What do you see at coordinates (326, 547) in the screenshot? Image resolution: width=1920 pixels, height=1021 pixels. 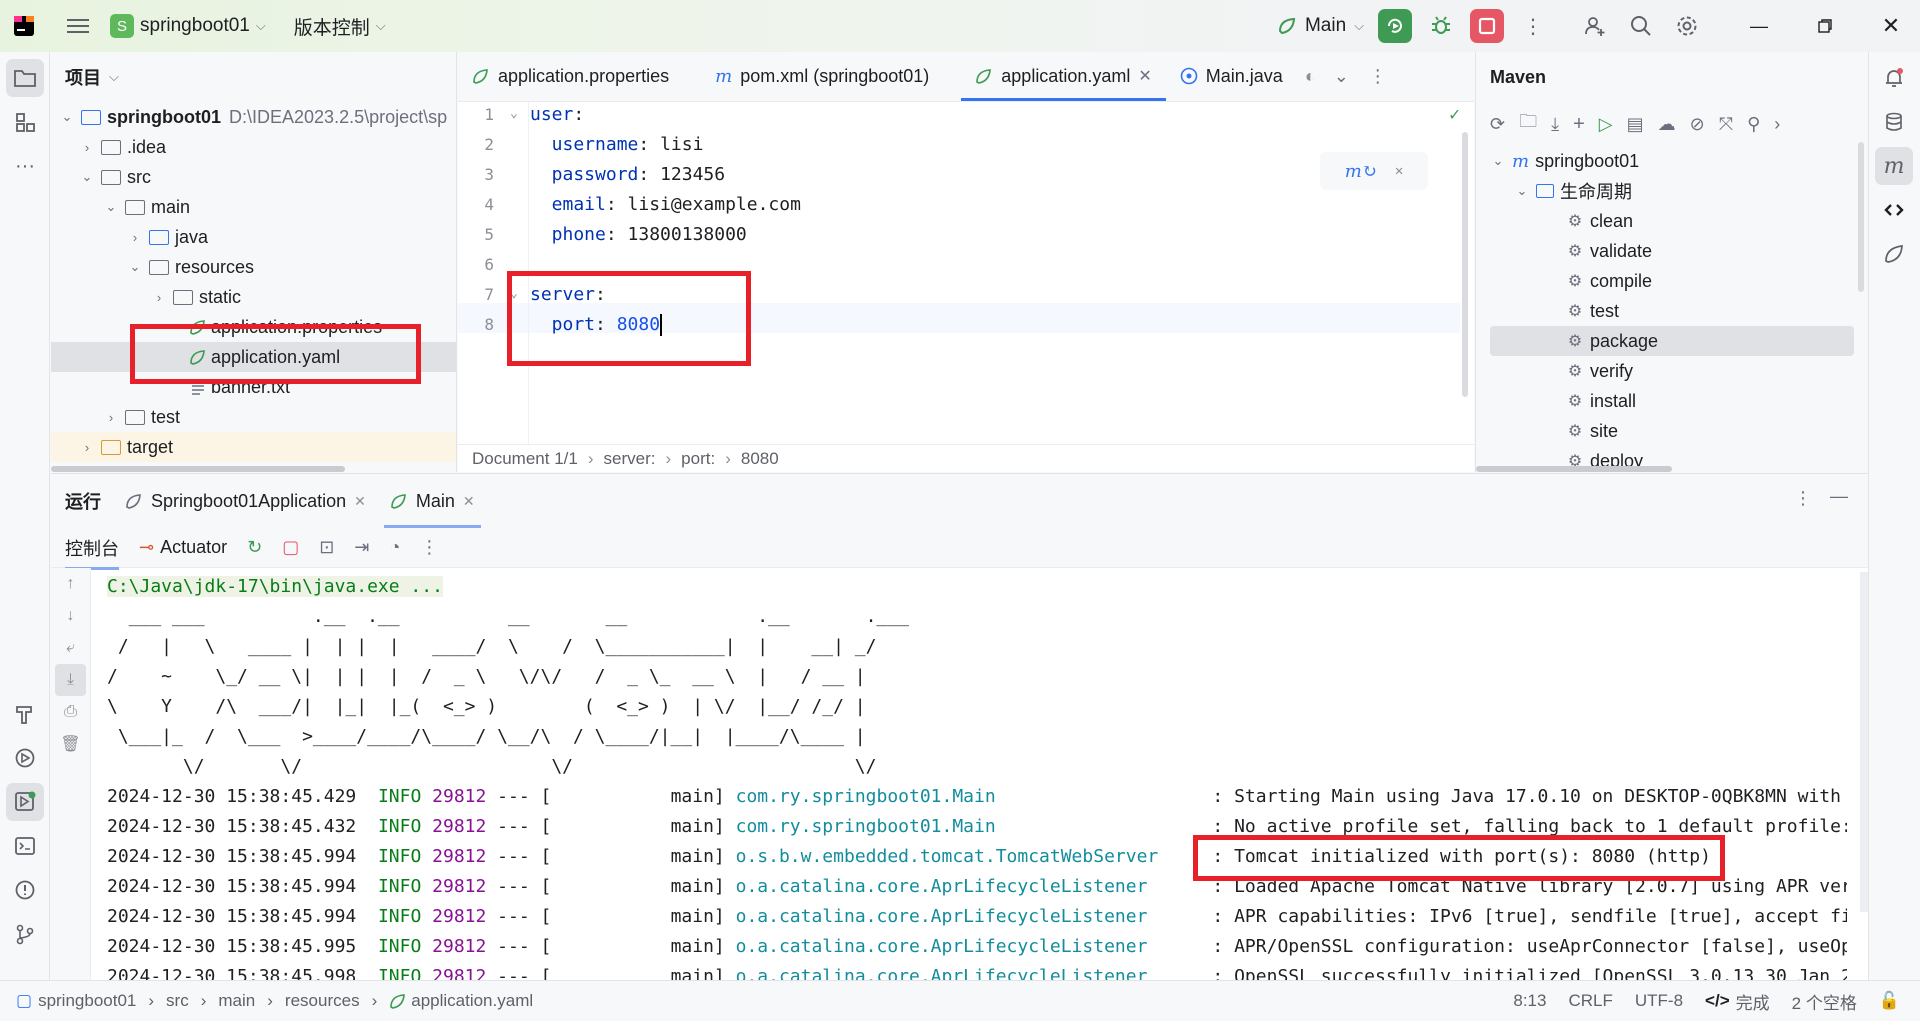 I see `camera-icon: ⊡` at bounding box center [326, 547].